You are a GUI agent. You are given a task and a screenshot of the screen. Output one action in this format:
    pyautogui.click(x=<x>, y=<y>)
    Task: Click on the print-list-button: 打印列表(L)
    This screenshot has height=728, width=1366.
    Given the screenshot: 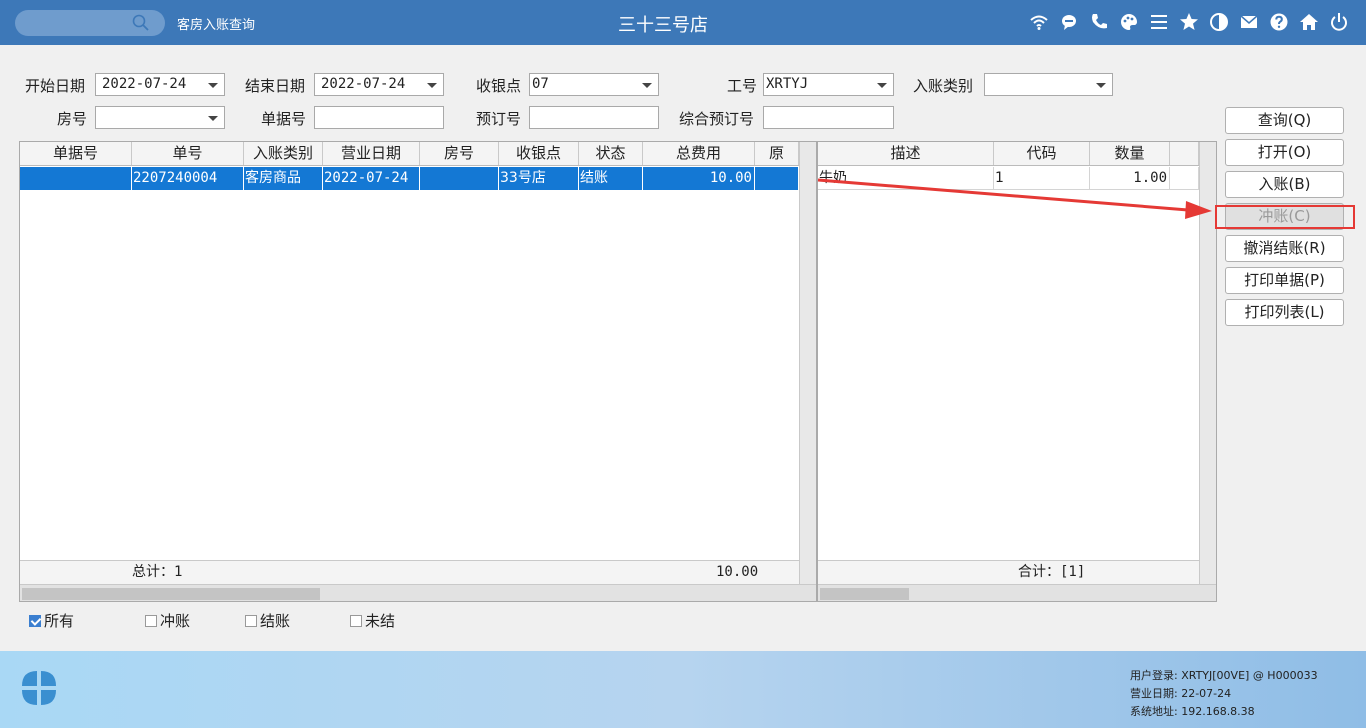 What is the action you would take?
    pyautogui.click(x=1284, y=312)
    